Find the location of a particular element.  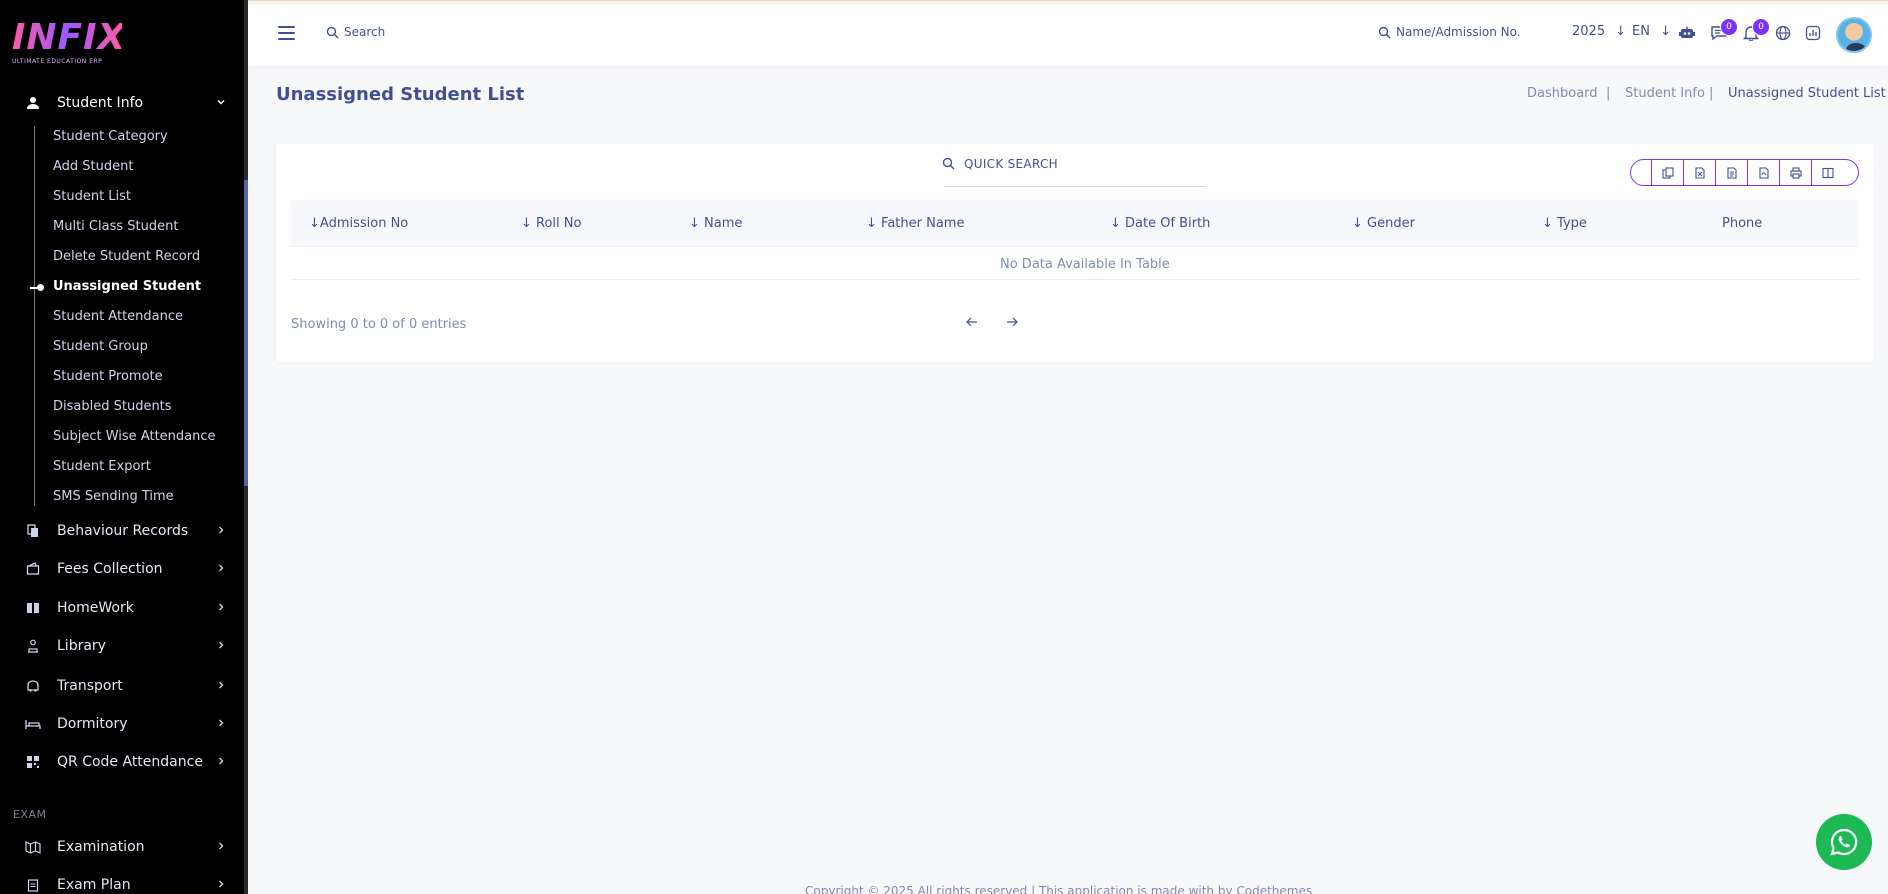

next-page-icon is located at coordinates (1012, 323).